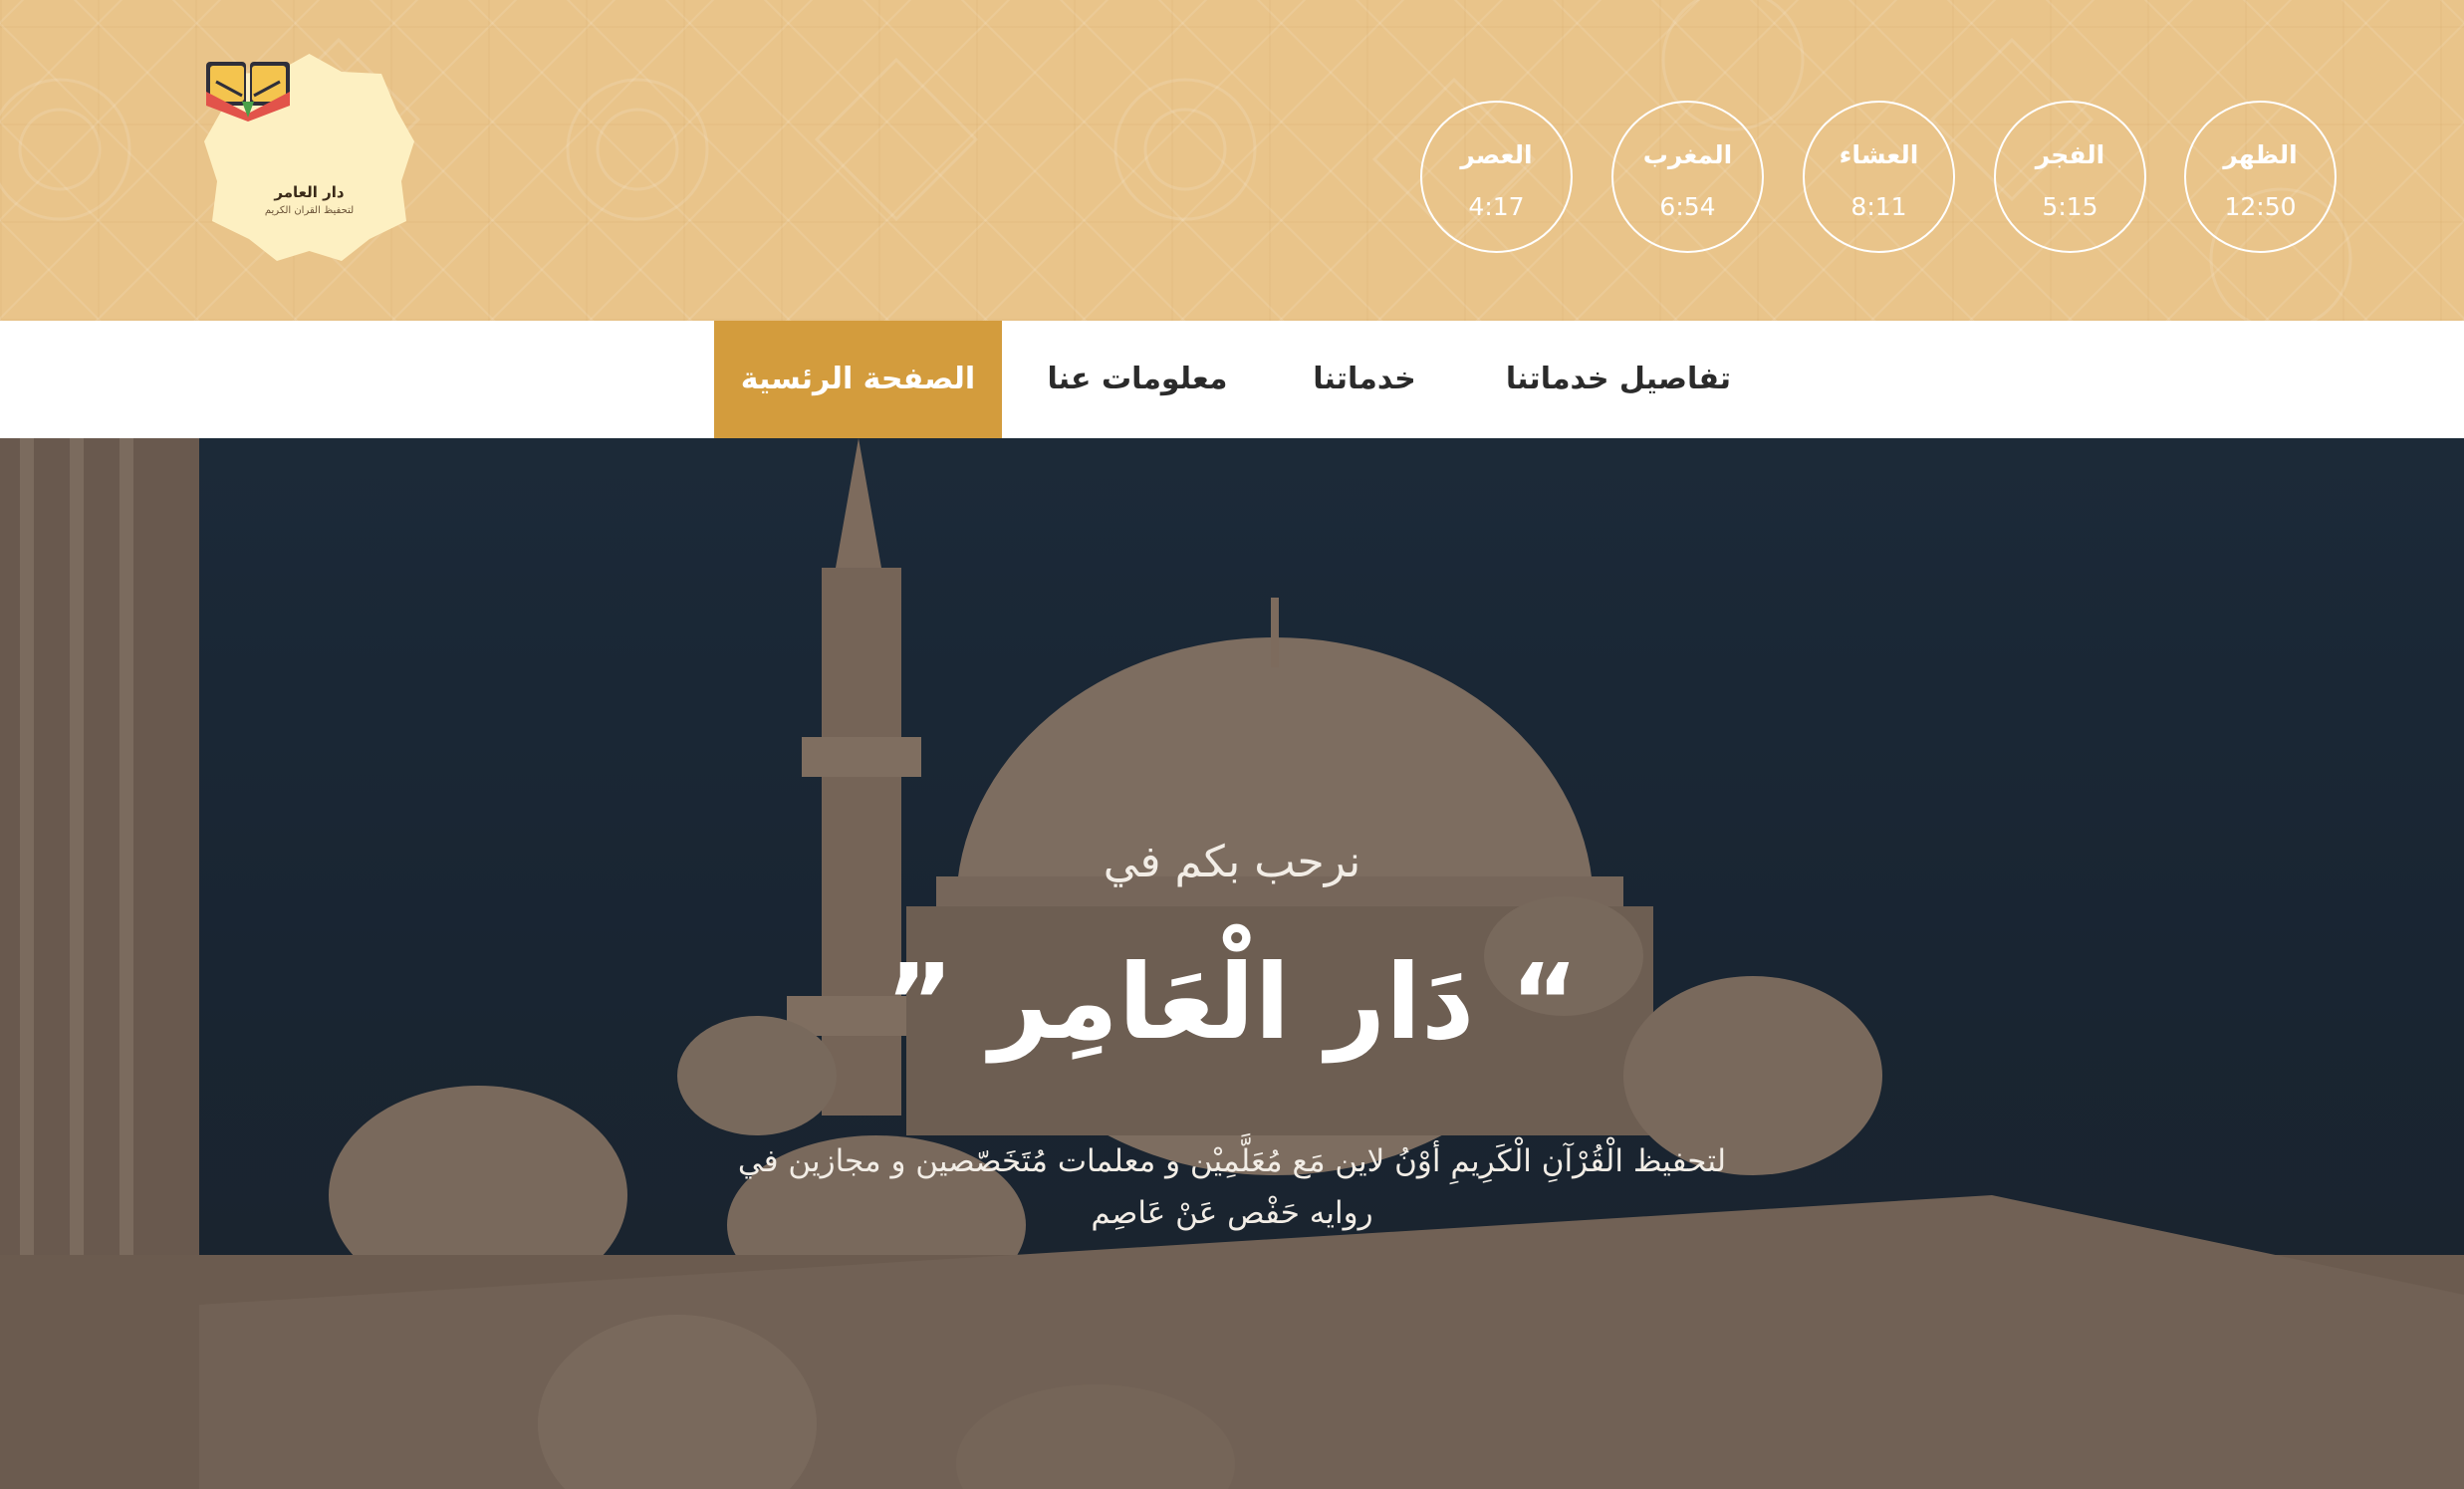 The image size is (2464, 1489). I want to click on prayer-time: 6:54, so click(1687, 206).